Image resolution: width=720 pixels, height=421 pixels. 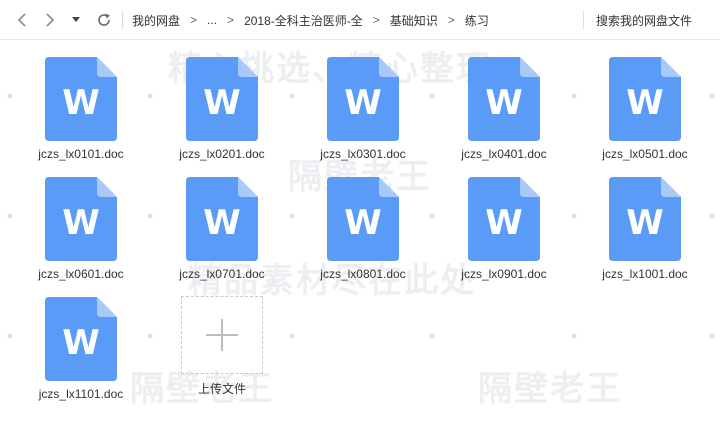 I want to click on file-name: jczs_lx0901.doc, so click(x=504, y=274).